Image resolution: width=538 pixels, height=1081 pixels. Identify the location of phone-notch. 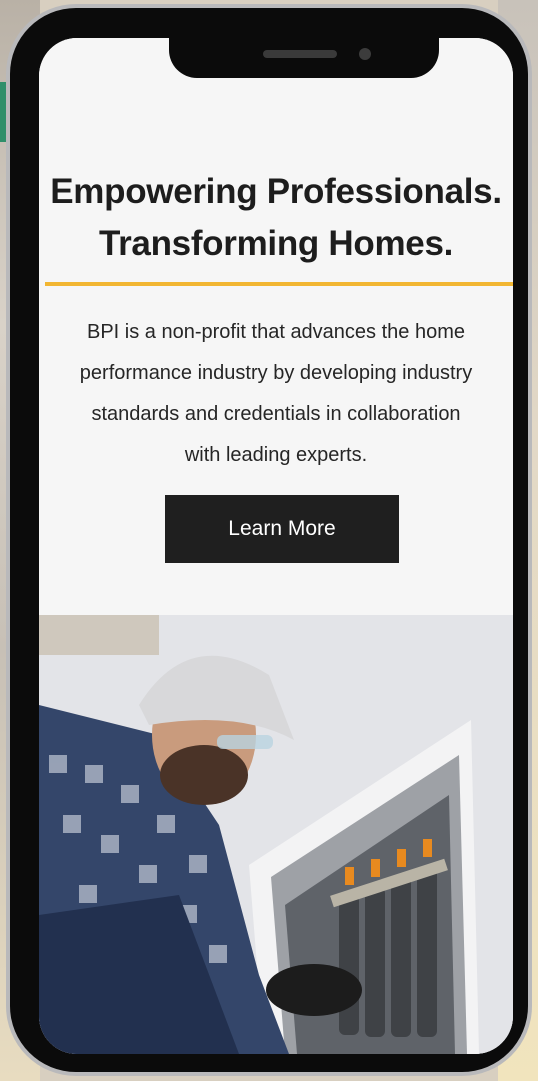
(304, 58).